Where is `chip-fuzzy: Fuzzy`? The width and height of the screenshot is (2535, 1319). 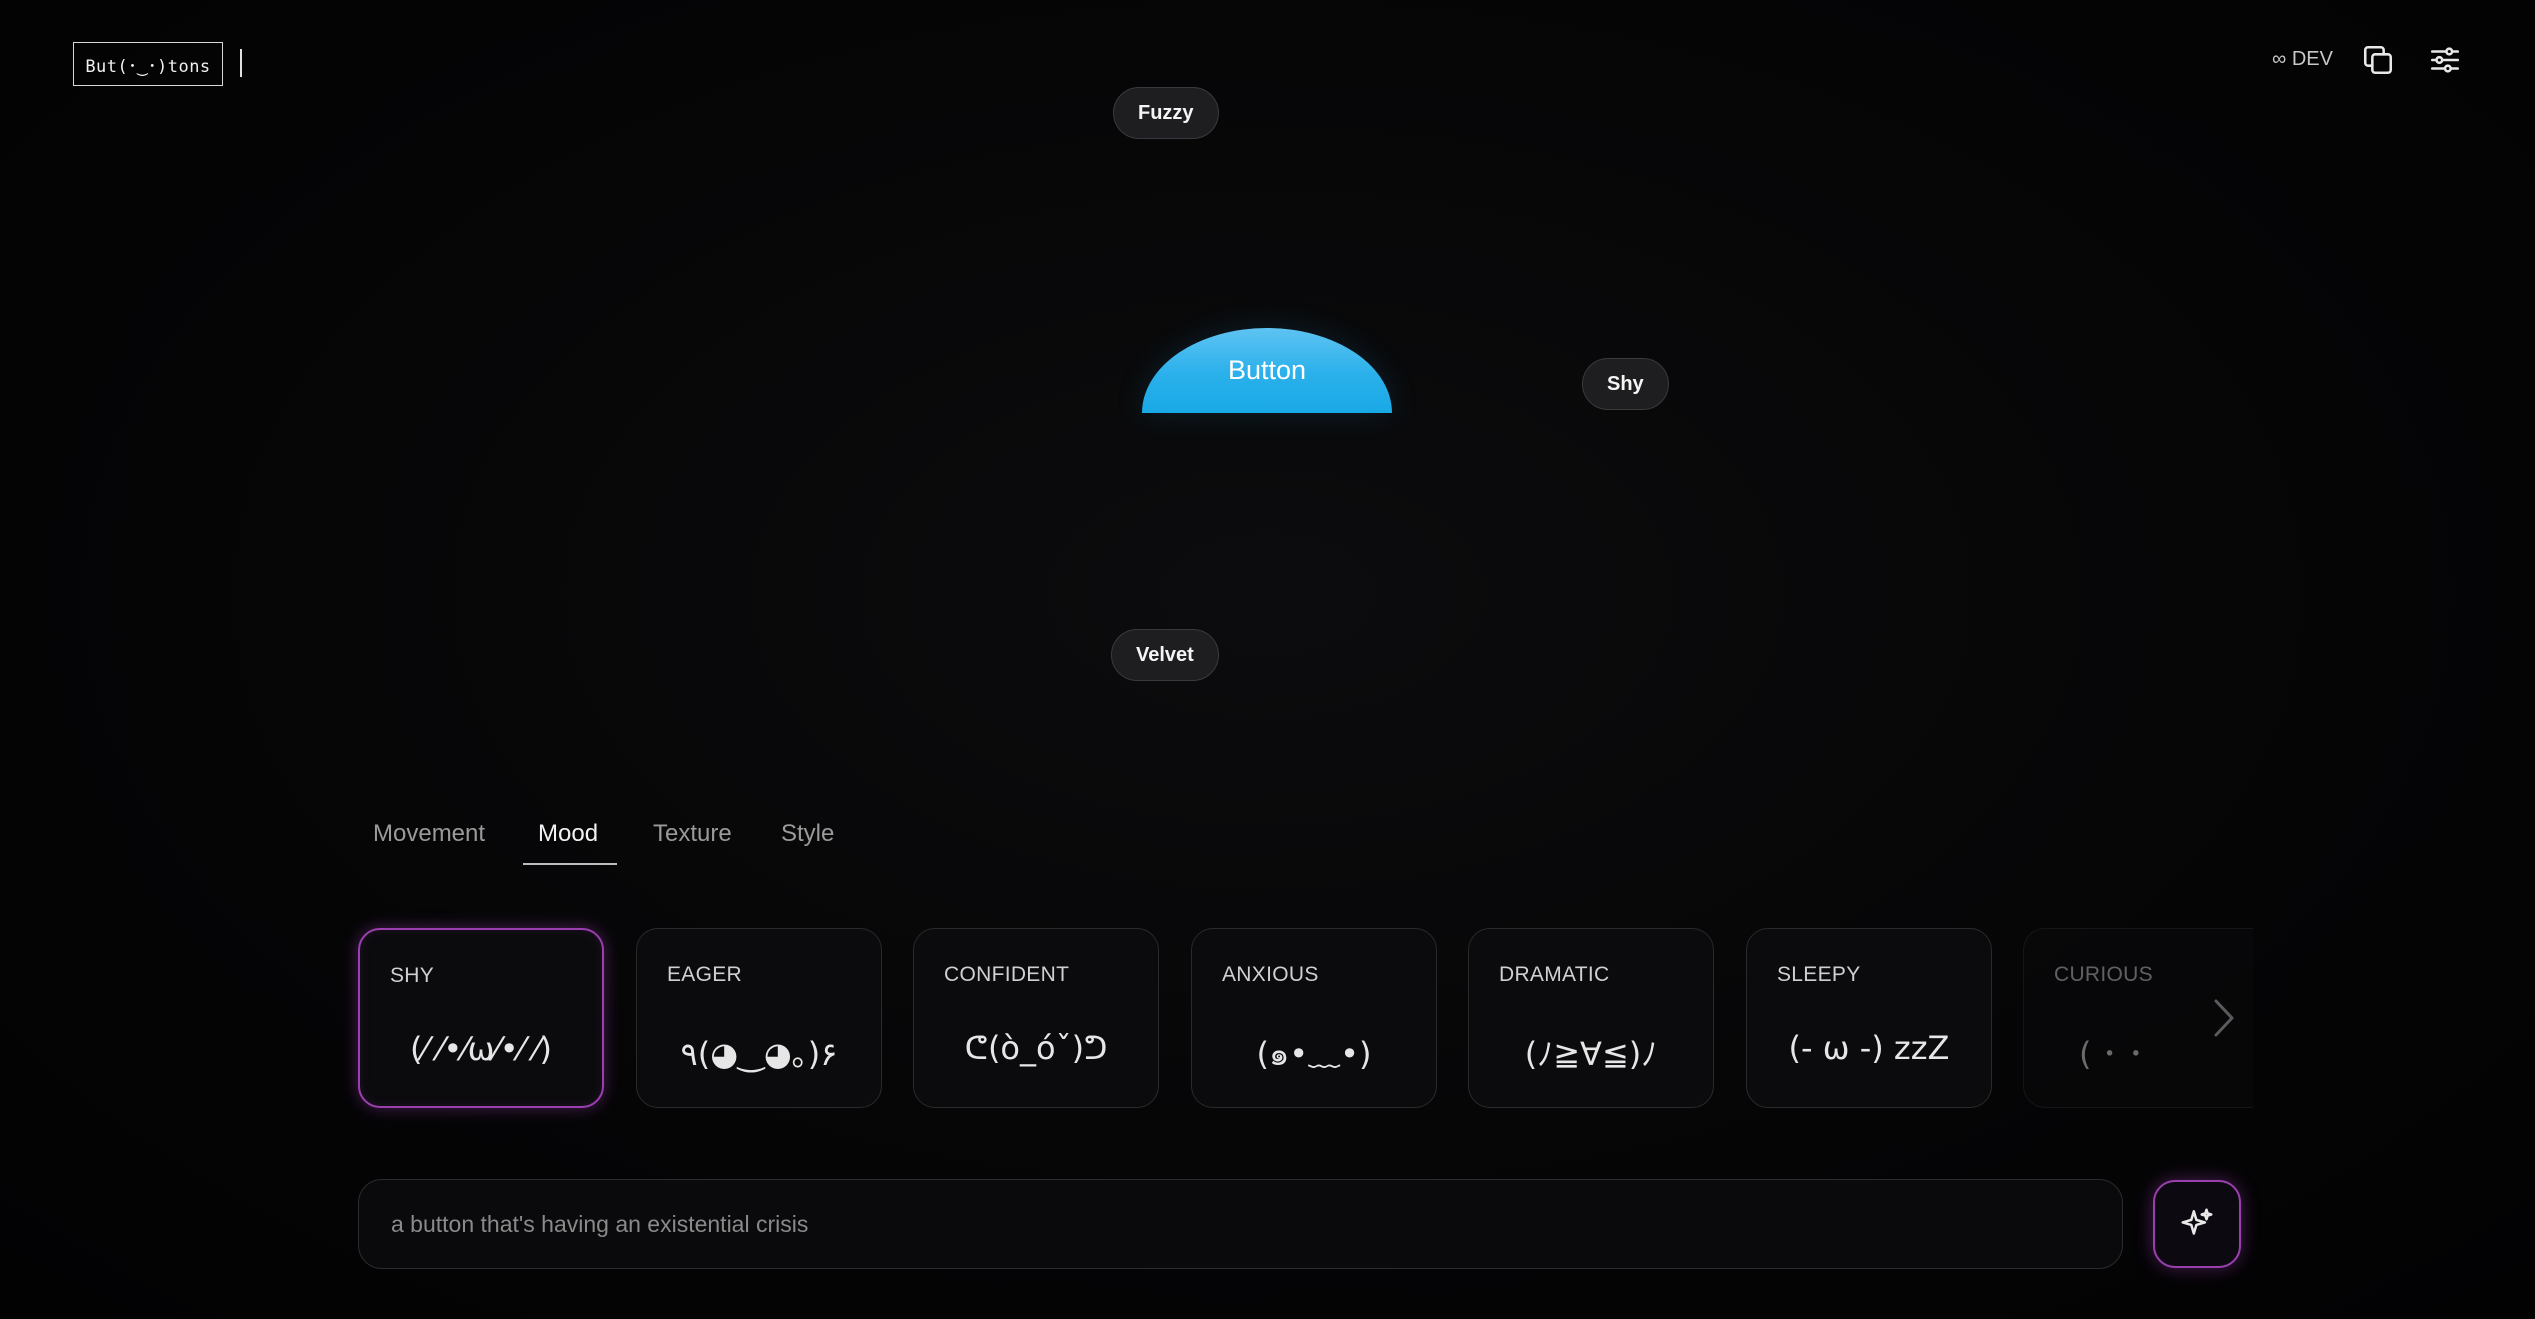
chip-fuzzy: Fuzzy is located at coordinates (1166, 113).